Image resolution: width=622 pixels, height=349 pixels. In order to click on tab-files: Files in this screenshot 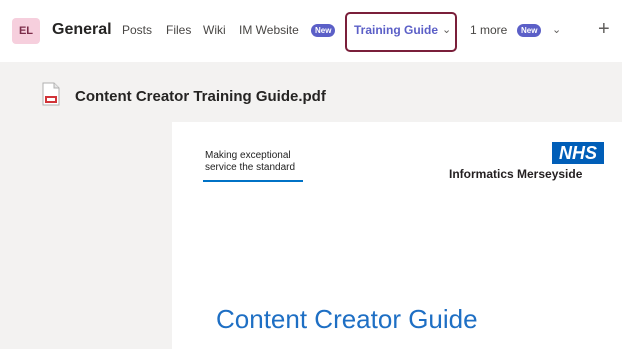, I will do `click(178, 30)`.